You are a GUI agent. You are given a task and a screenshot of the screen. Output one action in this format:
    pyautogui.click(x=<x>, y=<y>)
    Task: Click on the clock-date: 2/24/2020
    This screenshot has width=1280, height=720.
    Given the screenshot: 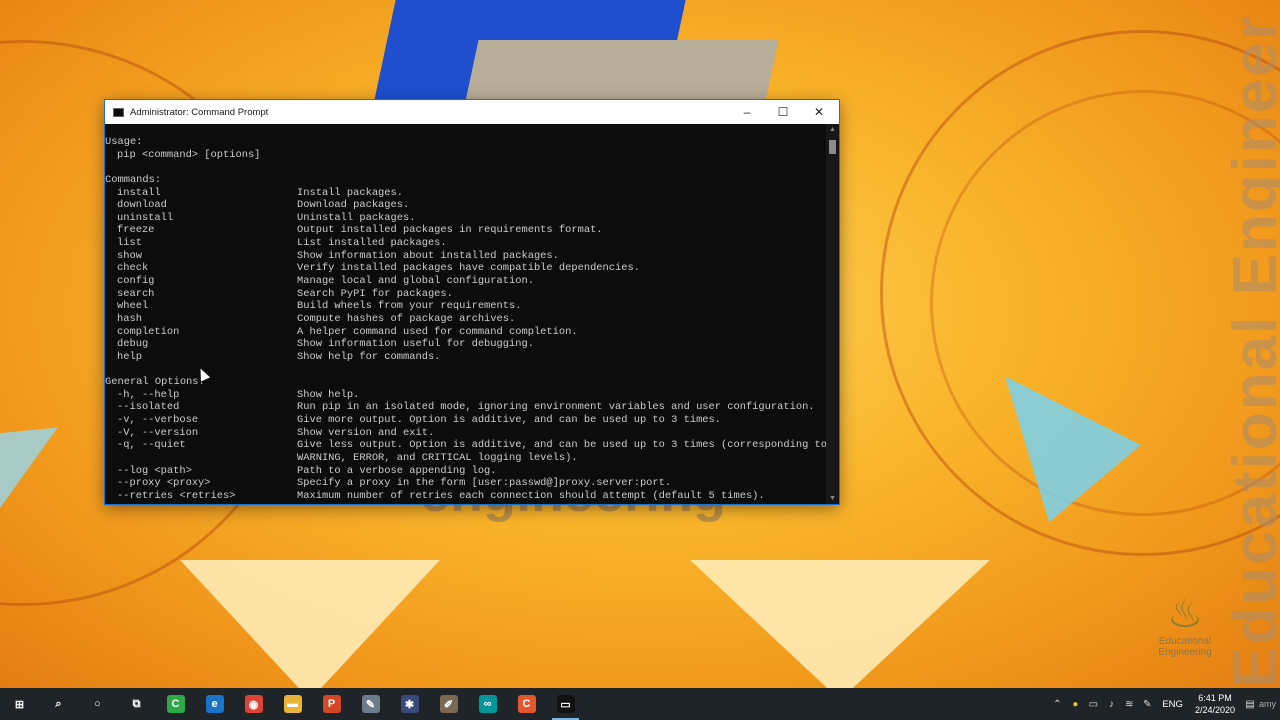 What is the action you would take?
    pyautogui.click(x=1214, y=710)
    